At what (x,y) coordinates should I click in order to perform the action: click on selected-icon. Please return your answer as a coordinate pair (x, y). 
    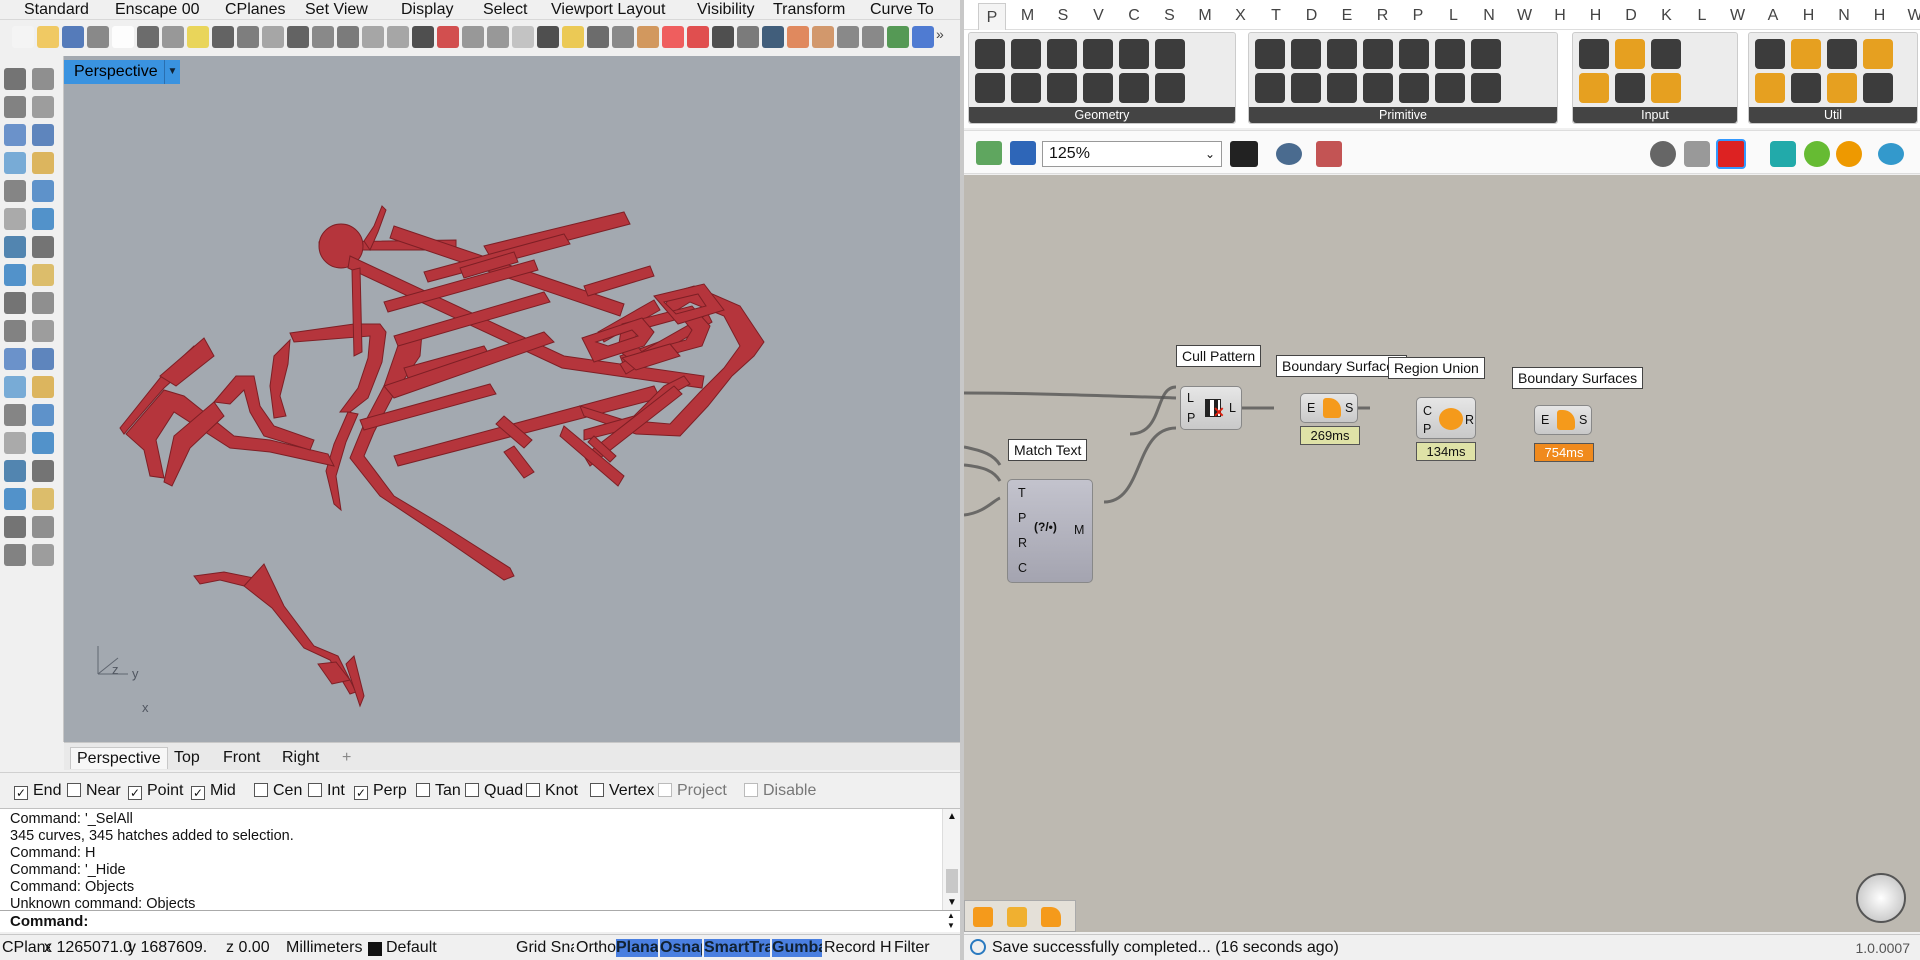
    Looking at the image, I should click on (1817, 154).